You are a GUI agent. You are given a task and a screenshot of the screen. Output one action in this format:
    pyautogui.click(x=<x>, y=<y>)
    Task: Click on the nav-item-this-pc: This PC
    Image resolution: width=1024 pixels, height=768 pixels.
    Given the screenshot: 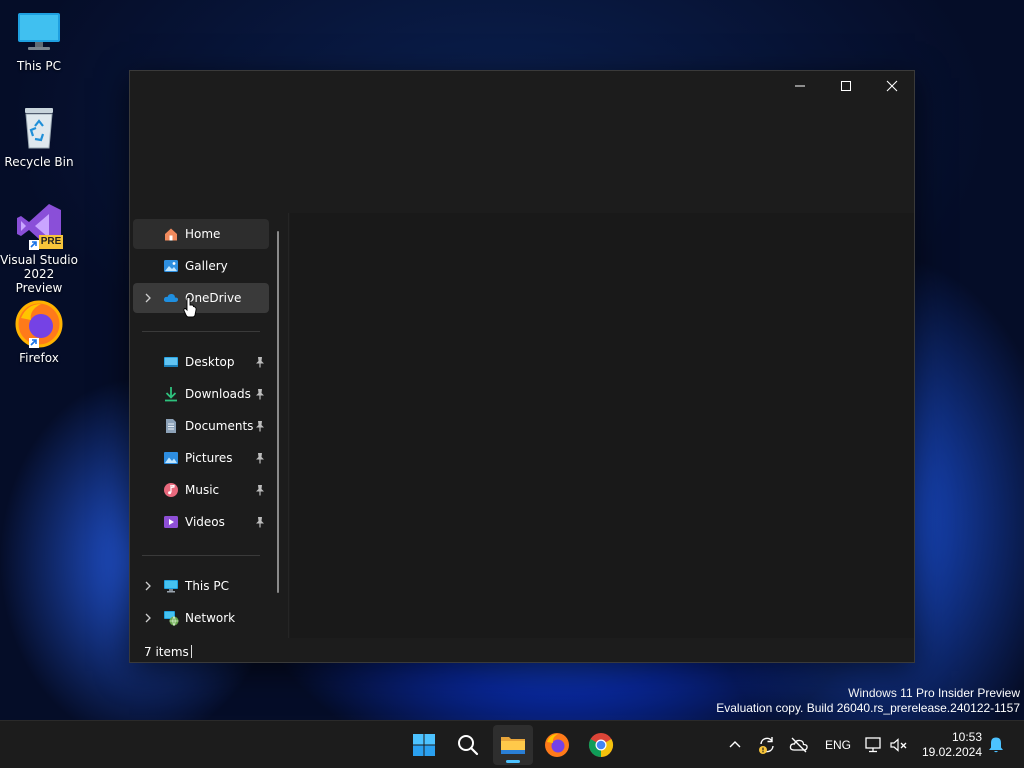 What is the action you would take?
    pyautogui.click(x=201, y=586)
    